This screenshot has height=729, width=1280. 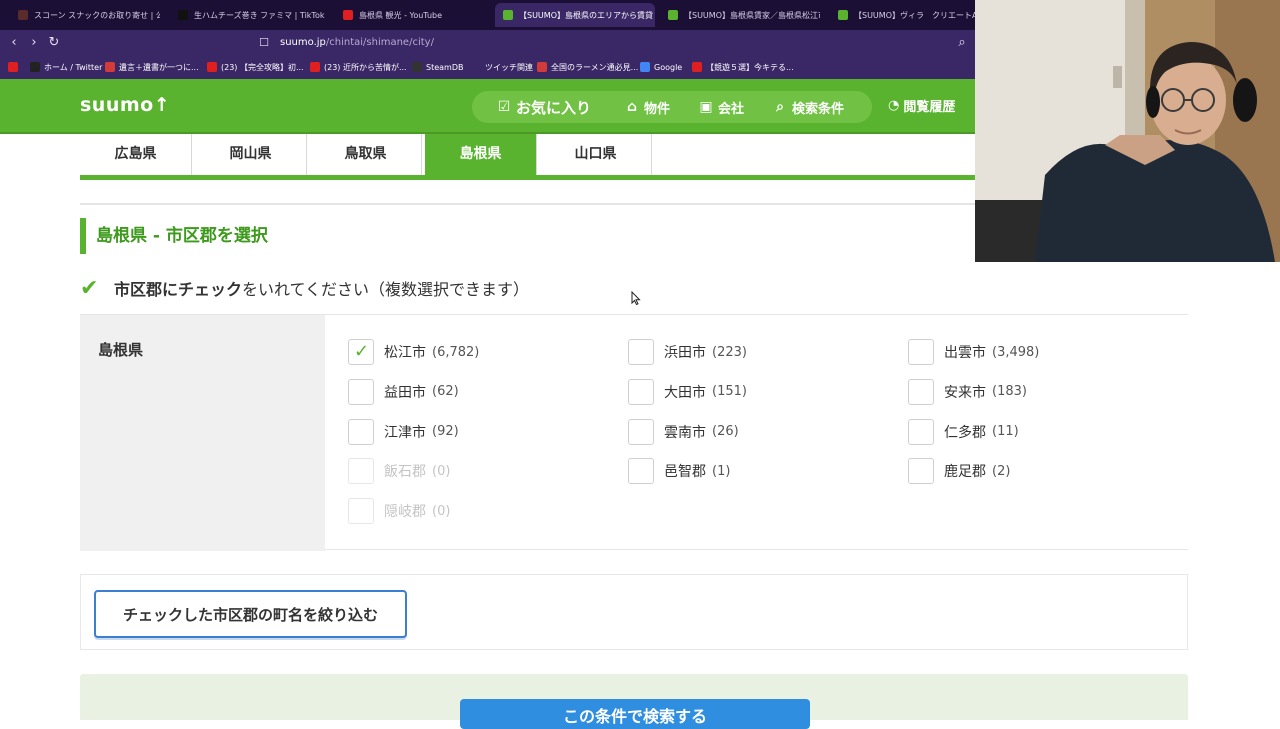 I want to click on prefecture-tab: 広島県, so click(x=136, y=154).